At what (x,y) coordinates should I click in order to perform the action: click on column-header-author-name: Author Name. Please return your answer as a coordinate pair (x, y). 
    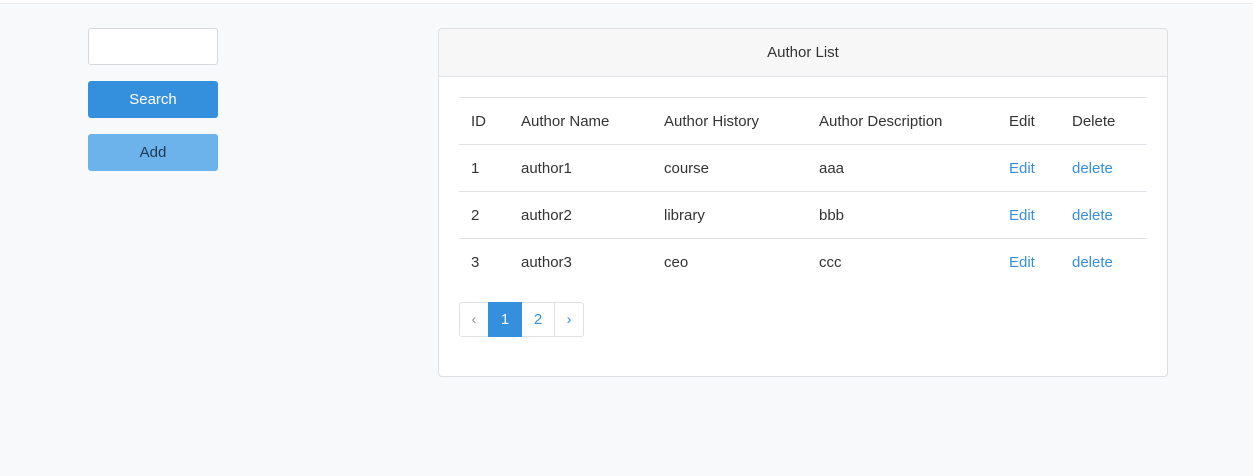
    Looking at the image, I should click on (580, 121).